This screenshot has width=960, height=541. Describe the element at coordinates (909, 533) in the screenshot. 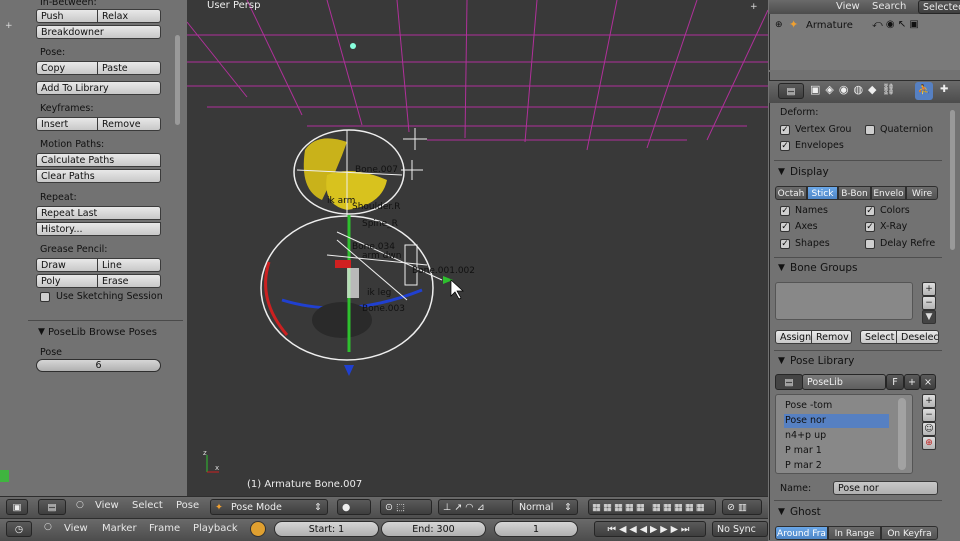

I see `ghost-tab-on-keyframes: On Keyfra` at that location.